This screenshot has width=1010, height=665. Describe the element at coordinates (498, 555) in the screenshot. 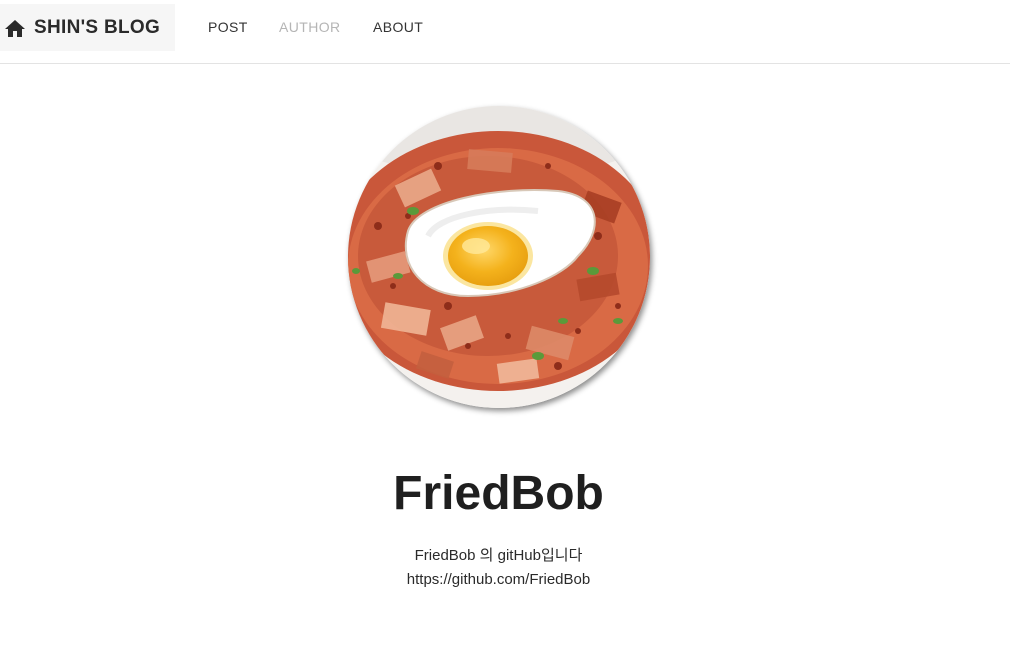

I see `author-description: FriedBob 의 gitHub입니다` at that location.